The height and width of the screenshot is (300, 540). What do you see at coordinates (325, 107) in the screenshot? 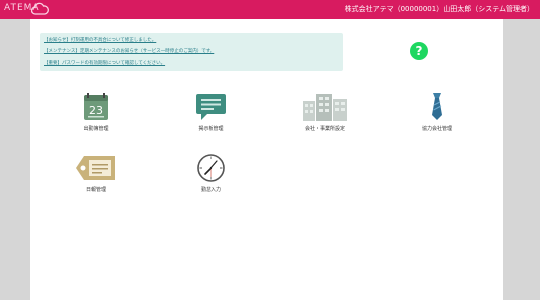
I see `office-buildings-icon` at bounding box center [325, 107].